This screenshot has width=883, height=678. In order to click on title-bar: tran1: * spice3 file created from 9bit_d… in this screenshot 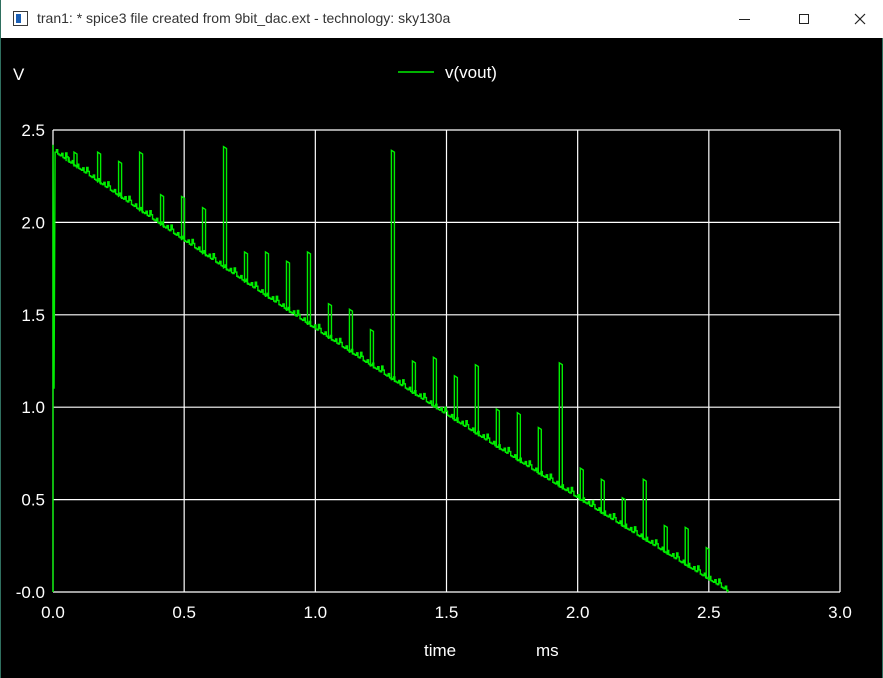, I will do `click(442, 19)`.